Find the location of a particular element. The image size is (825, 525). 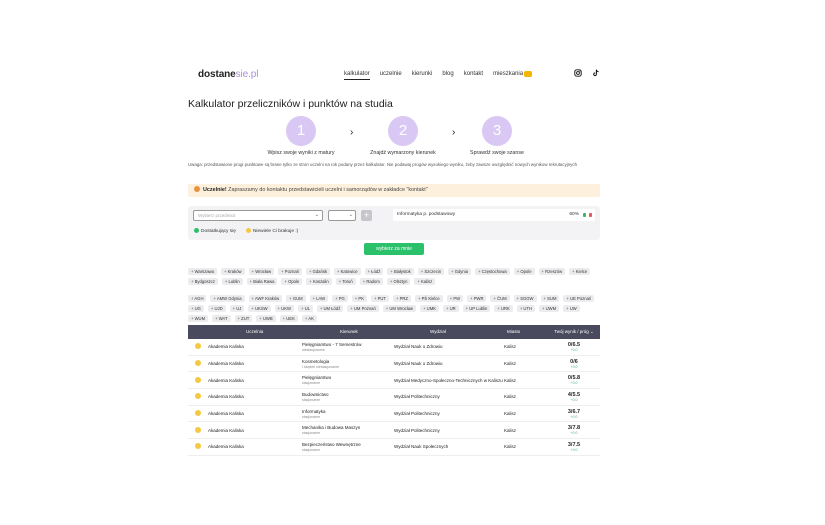

city-filter-chip: Szczecin is located at coordinates (431, 271).